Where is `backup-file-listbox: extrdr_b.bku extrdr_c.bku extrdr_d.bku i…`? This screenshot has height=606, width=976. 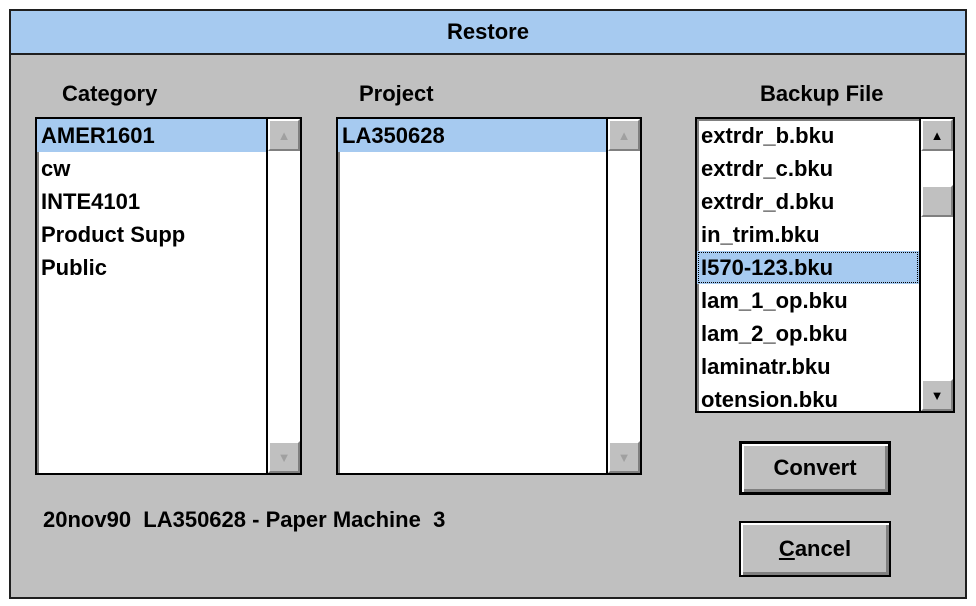 backup-file-listbox: extrdr_b.bku extrdr_c.bku extrdr_d.bku i… is located at coordinates (825, 265).